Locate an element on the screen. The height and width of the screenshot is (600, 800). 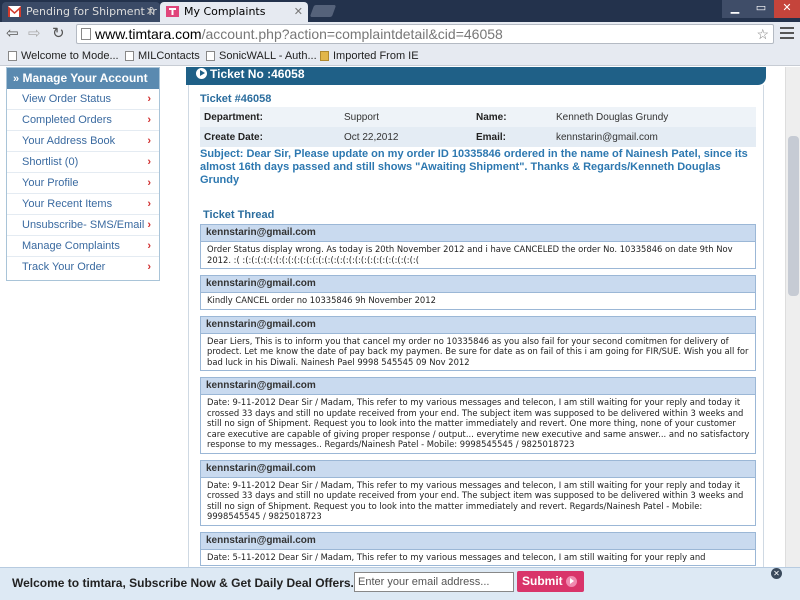
tab-my-complaints: My Complaints ✕ is located at coordinates (234, 12).